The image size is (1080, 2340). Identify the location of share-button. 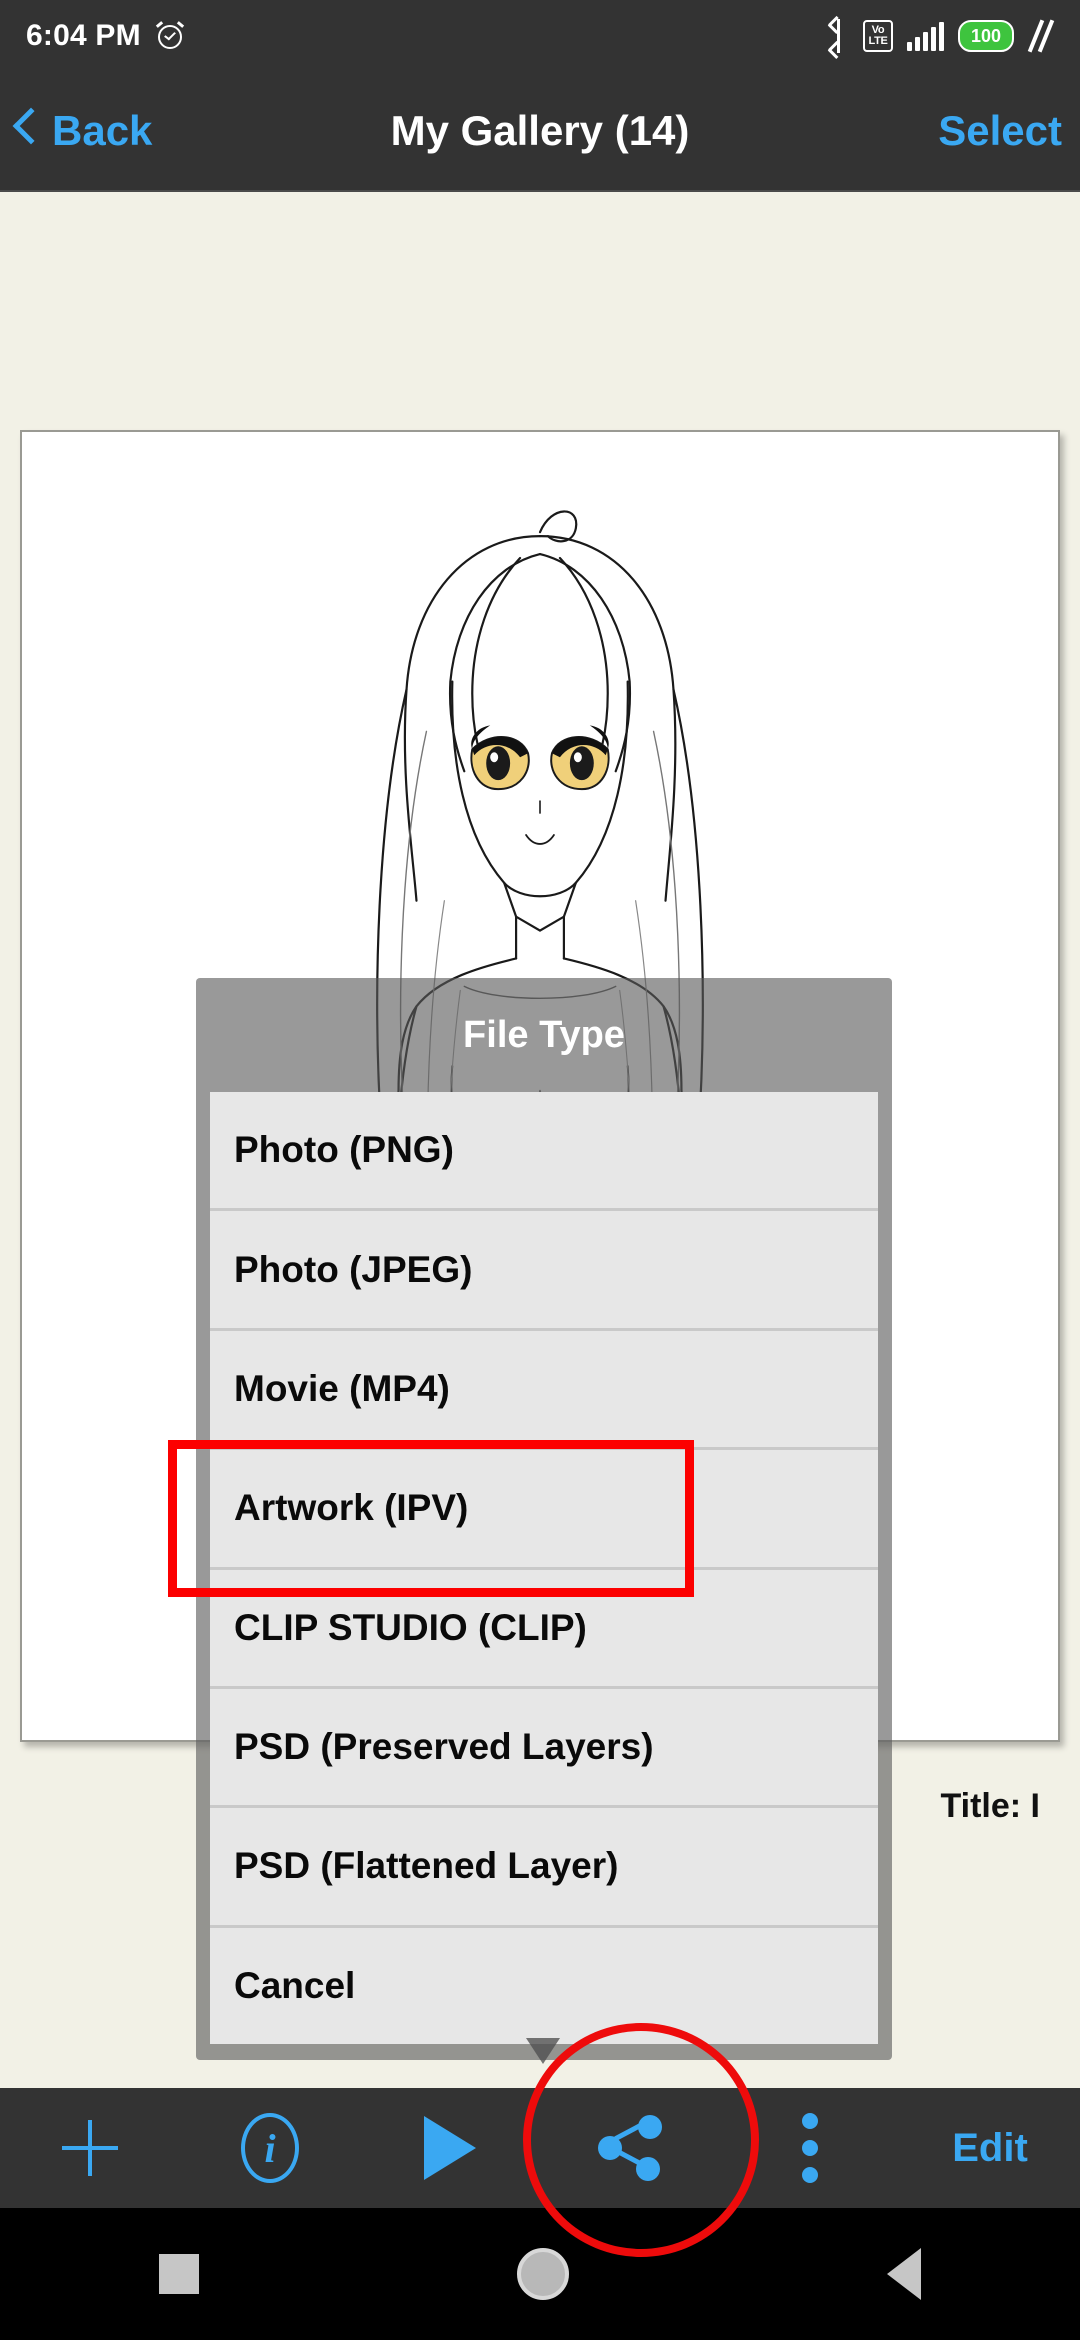
(630, 2148).